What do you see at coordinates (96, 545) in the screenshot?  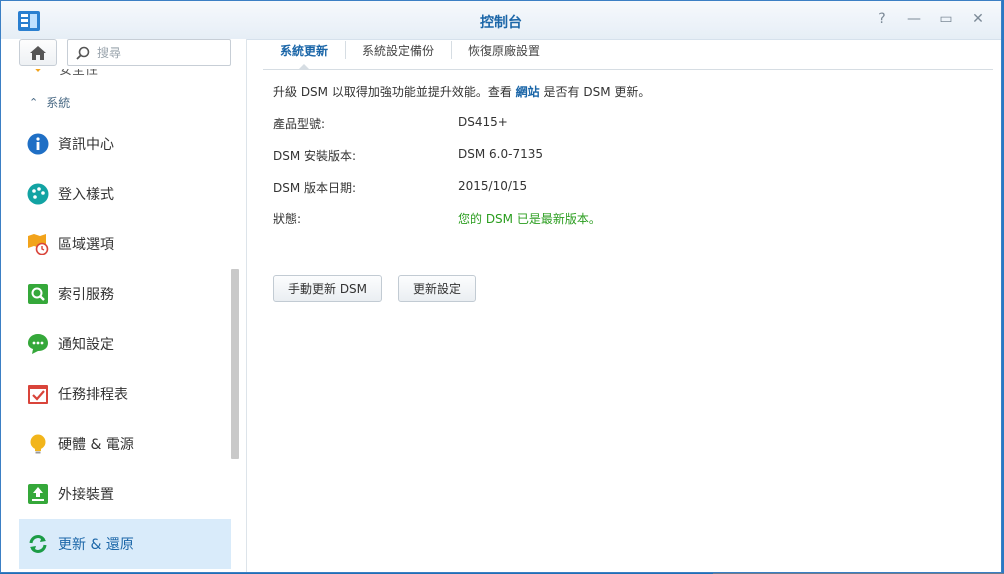 I see `sidebar-item-label: 更新 & 還原` at bounding box center [96, 545].